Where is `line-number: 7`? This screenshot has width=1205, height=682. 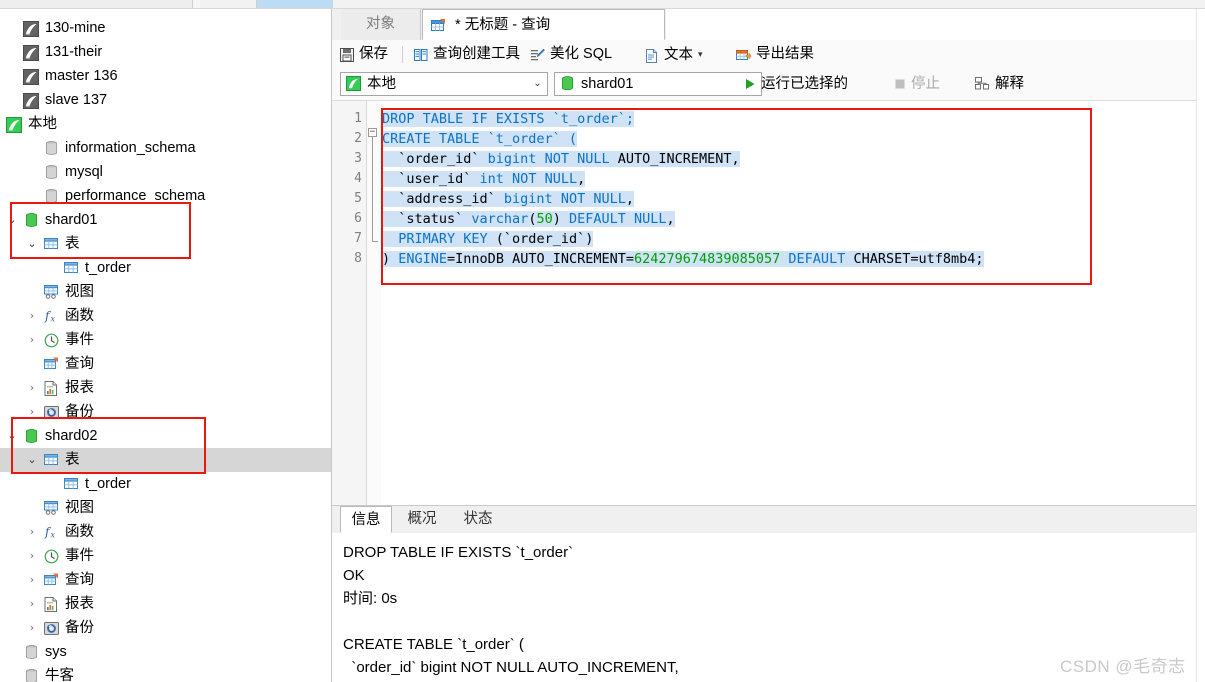
line-number: 7 is located at coordinates (358, 238).